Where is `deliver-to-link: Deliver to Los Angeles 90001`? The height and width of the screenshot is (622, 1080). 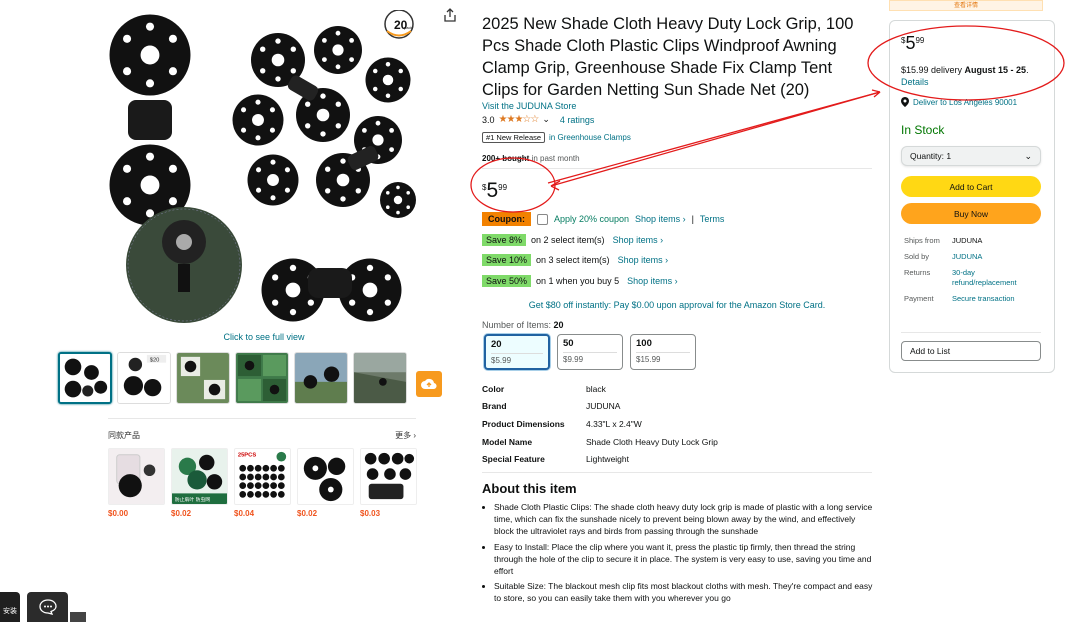
deliver-to-link: Deliver to Los Angeles 90001 is located at coordinates (965, 102).